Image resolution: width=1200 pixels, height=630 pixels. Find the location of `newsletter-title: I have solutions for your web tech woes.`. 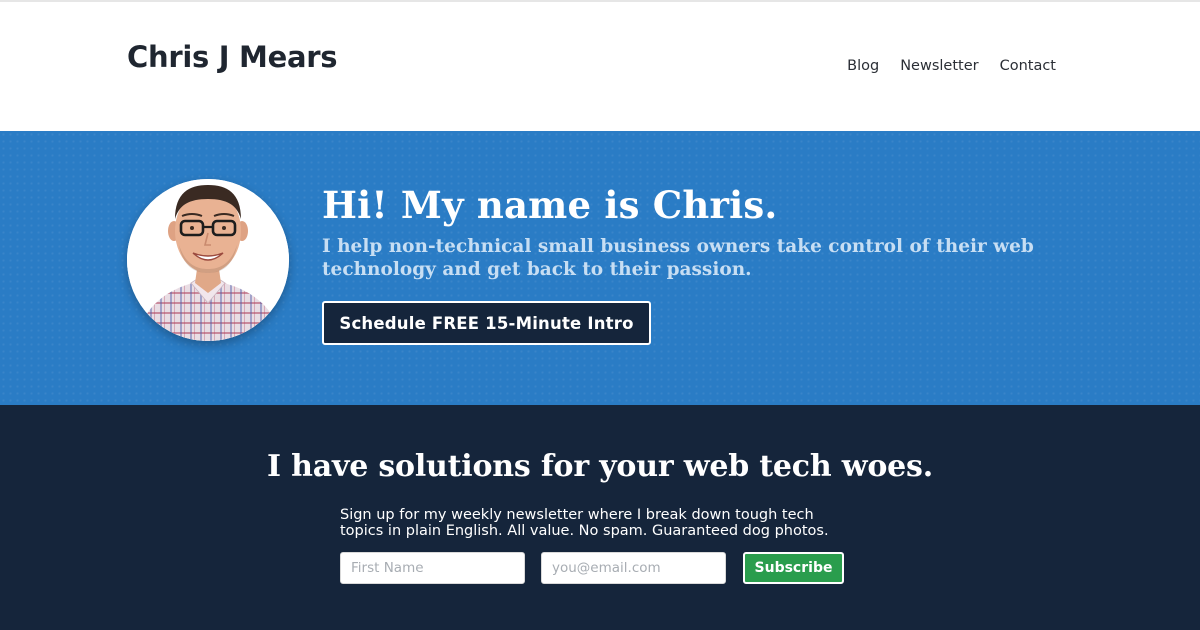

newsletter-title: I have solutions for your web tech woes. is located at coordinates (600, 466).